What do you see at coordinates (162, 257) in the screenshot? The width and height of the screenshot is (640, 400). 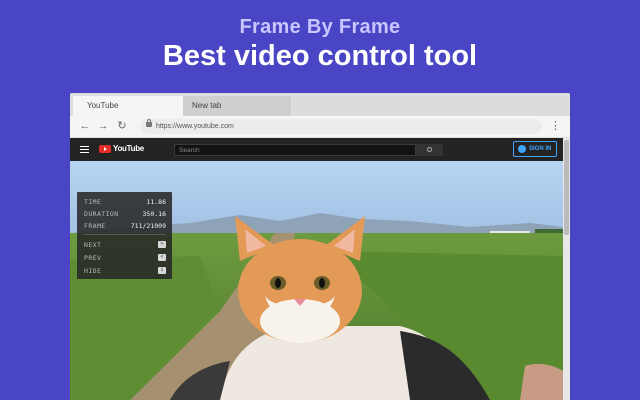 I see `prev-key-badge: <` at bounding box center [162, 257].